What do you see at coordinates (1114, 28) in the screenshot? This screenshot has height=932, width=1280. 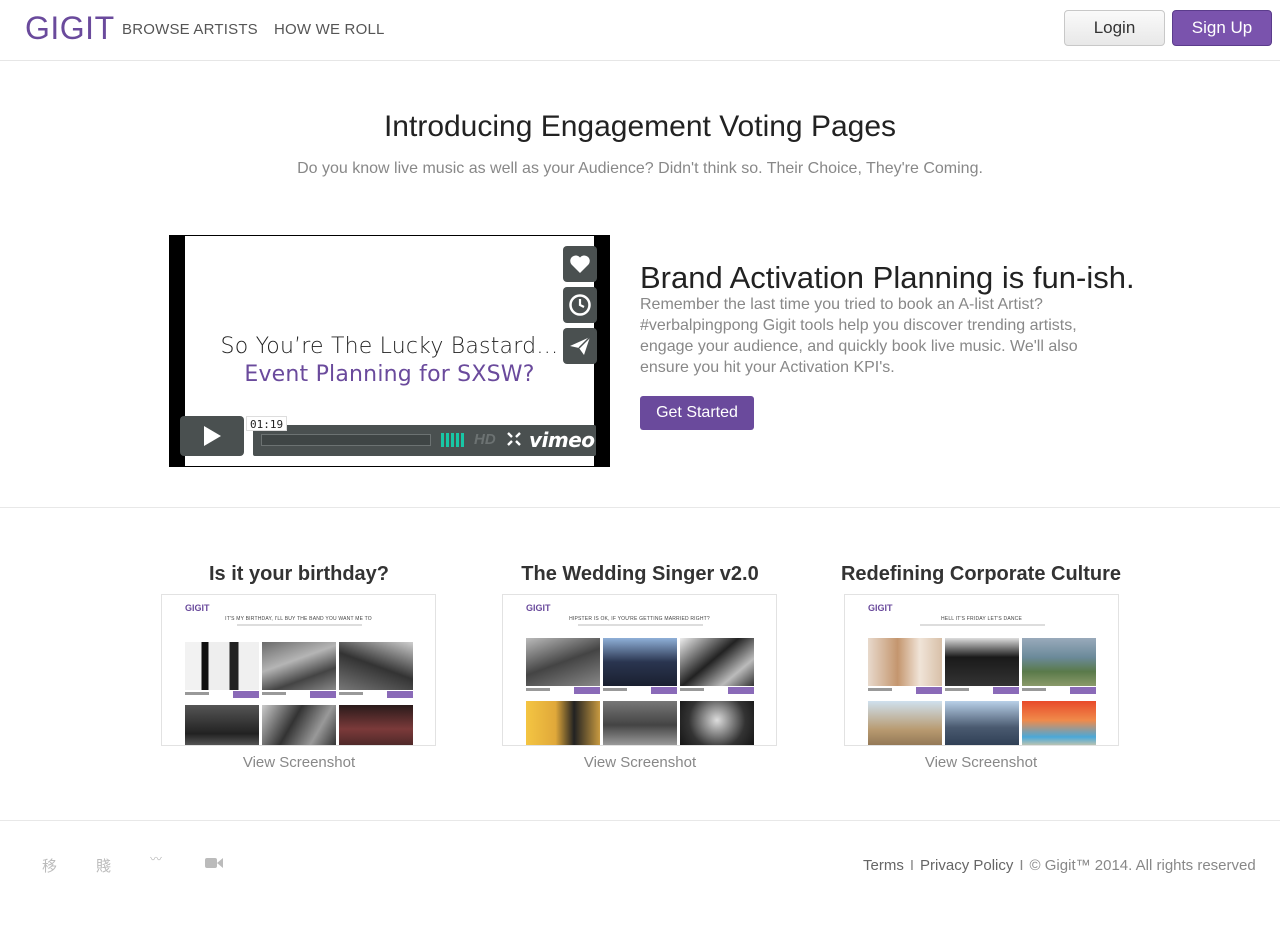 I see `login-button: Login` at bounding box center [1114, 28].